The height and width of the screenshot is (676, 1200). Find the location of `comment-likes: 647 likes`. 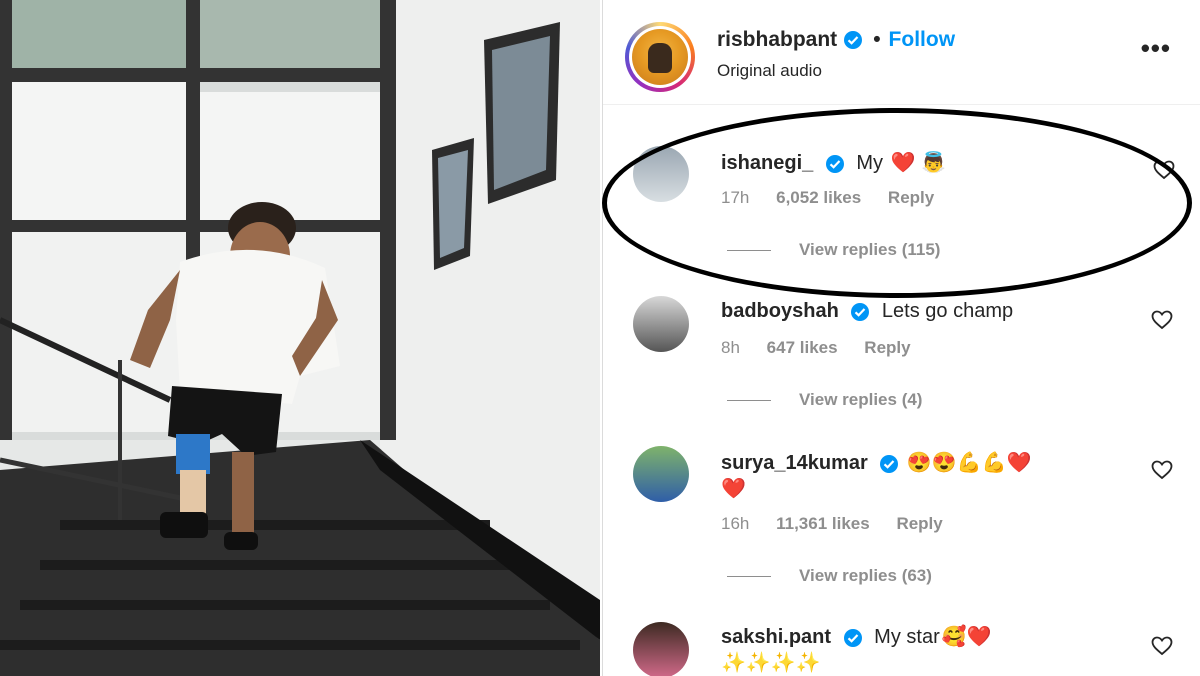

comment-likes: 647 likes is located at coordinates (802, 347).